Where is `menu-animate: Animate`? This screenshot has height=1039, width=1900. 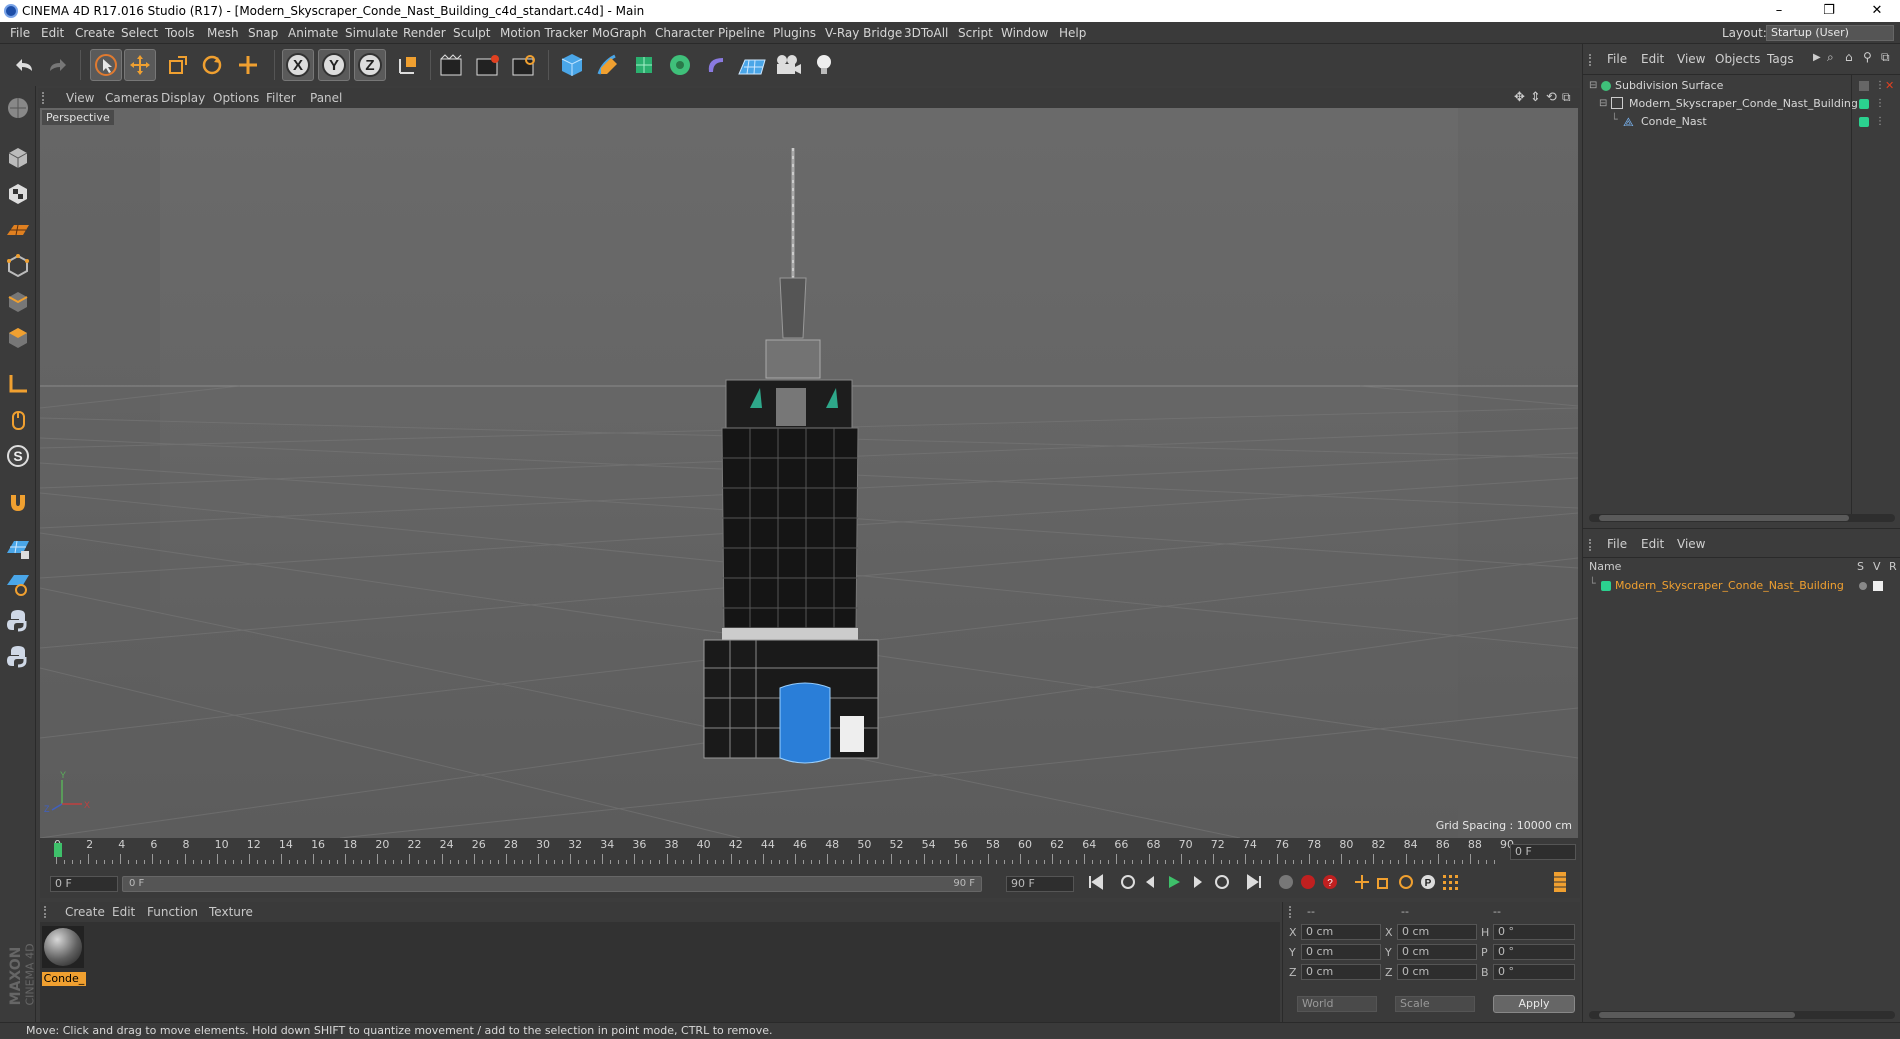
menu-animate: Animate is located at coordinates (313, 33).